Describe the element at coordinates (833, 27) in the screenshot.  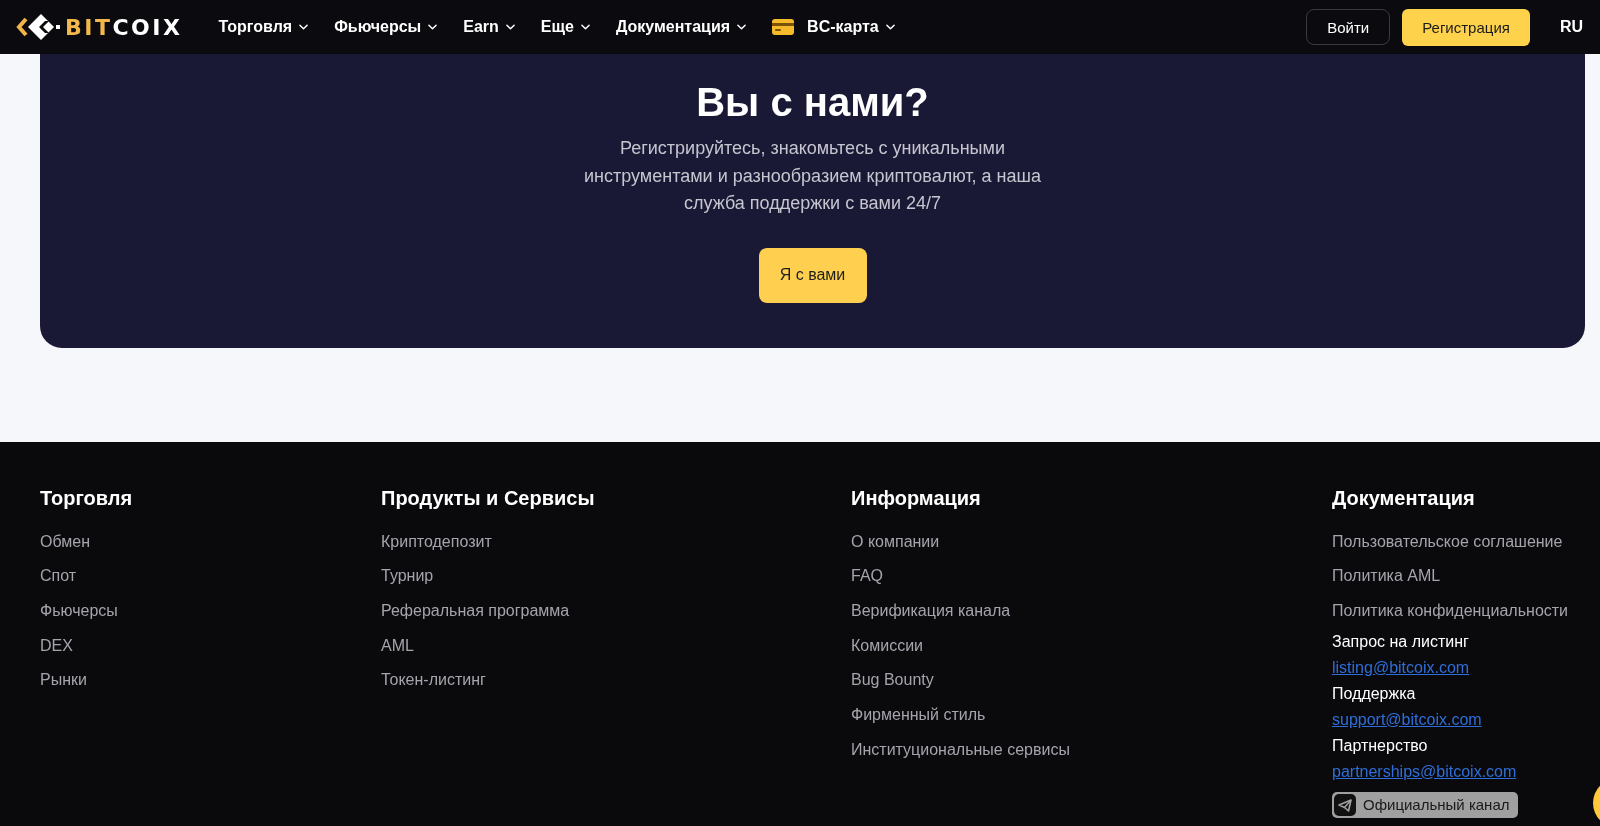
I see `nav-menu-item: BC-карта` at that location.